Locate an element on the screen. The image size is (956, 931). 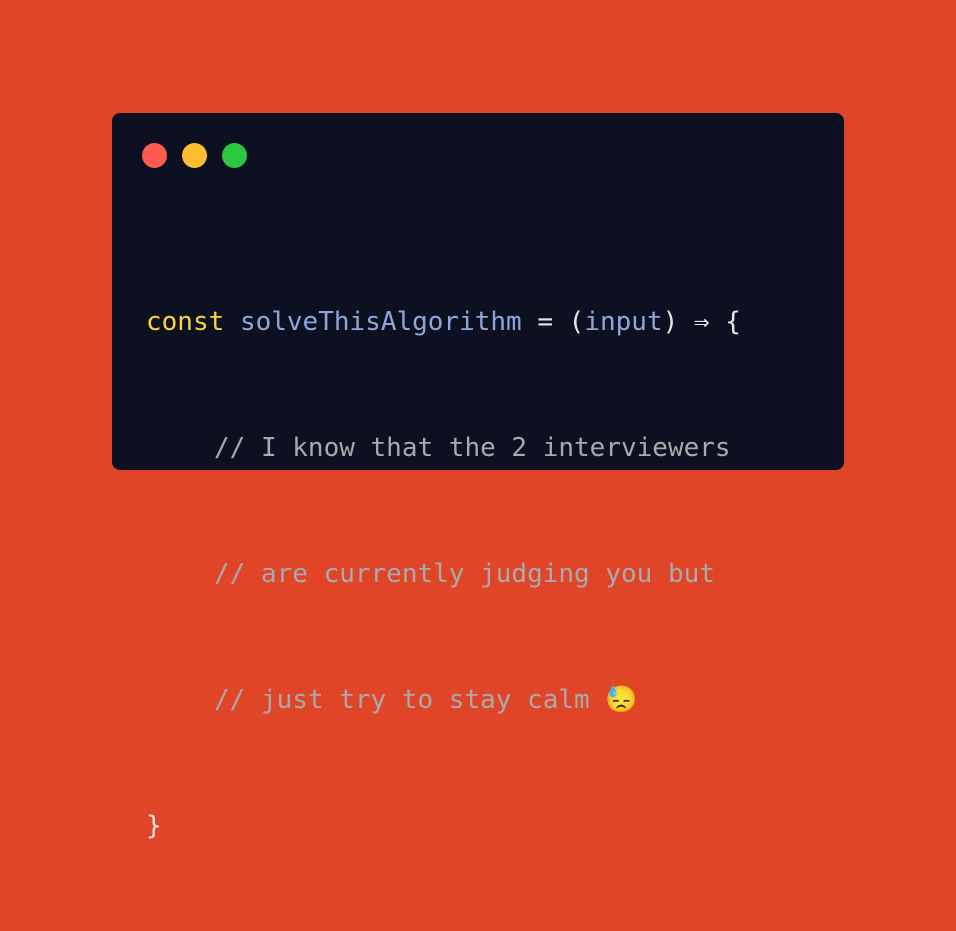
comment-line: // just try to stay calm 😓 is located at coordinates (426, 700).